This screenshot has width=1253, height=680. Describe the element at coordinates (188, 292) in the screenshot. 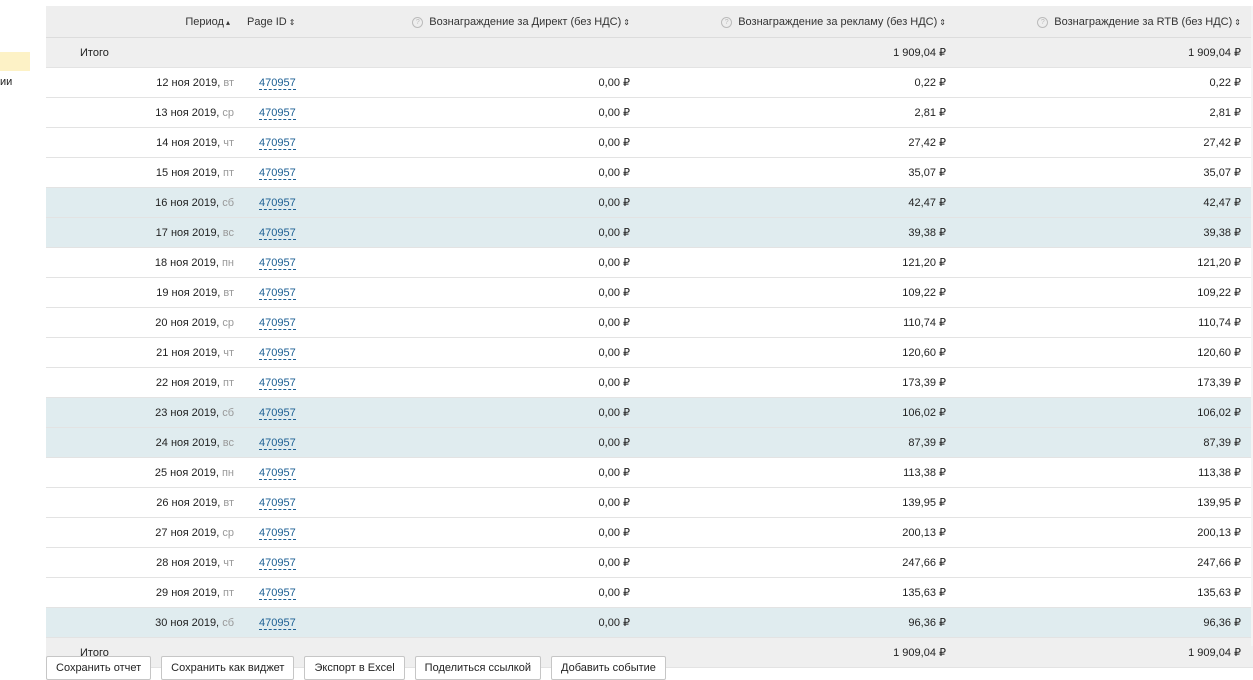

I see `date-text: 19 ноя 2019,` at that location.